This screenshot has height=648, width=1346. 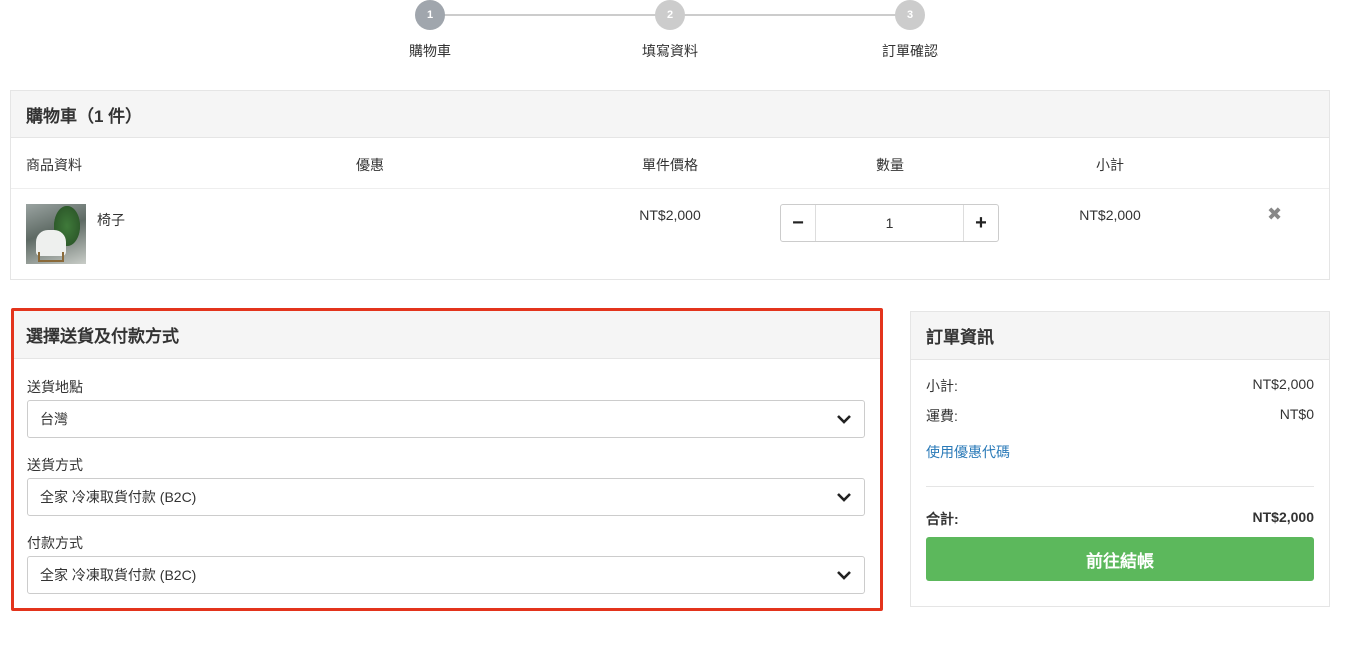 I want to click on checkout-button: 前往結帳, so click(x=1120, y=559).